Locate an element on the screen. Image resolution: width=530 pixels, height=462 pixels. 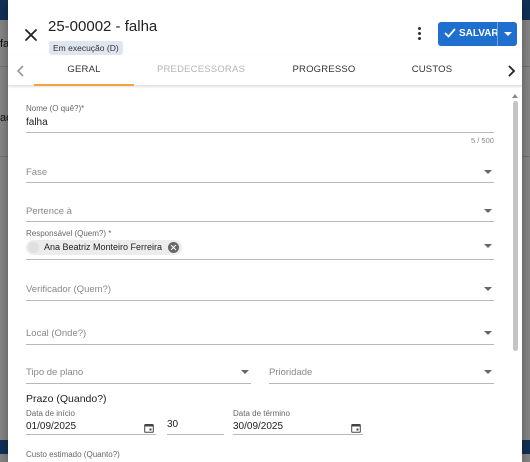
prioridade-underline is located at coordinates (381, 383).